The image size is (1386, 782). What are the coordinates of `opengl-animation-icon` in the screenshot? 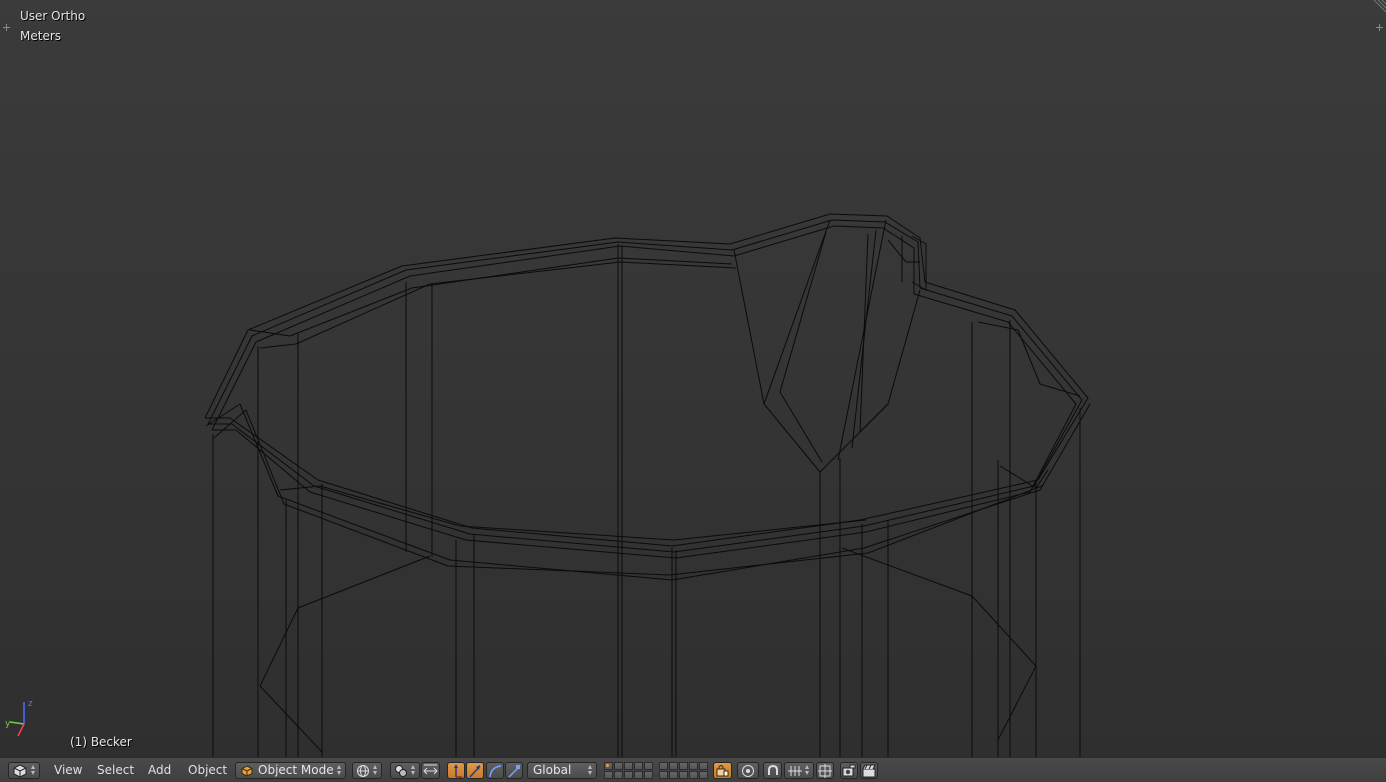 It's located at (869, 771).